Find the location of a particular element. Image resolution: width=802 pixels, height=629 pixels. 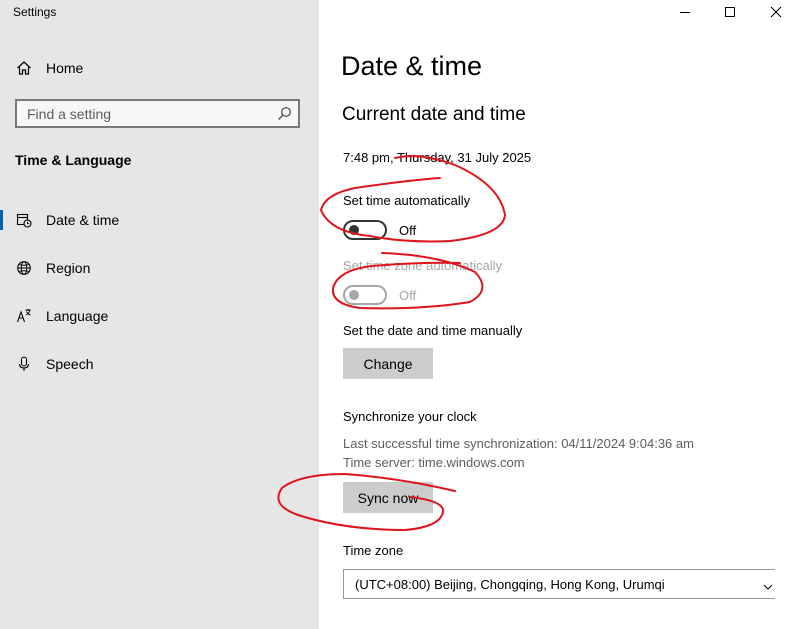

change-button: Change is located at coordinates (388, 363).